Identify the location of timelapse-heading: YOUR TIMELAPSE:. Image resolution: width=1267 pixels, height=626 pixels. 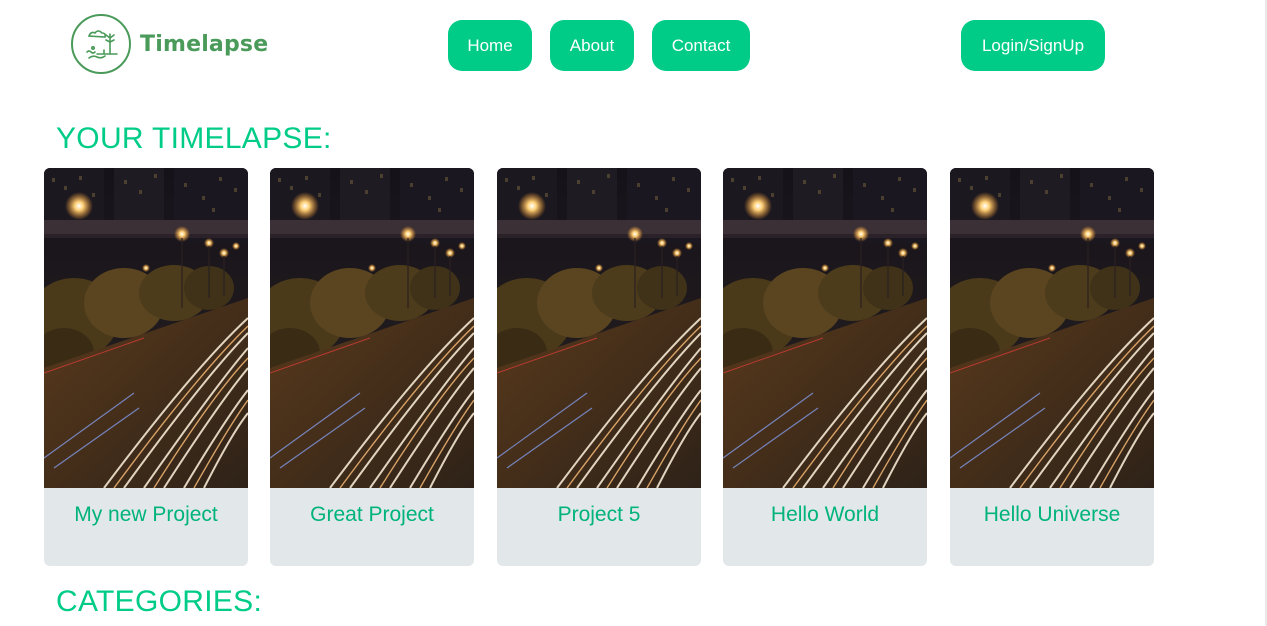
(194, 138).